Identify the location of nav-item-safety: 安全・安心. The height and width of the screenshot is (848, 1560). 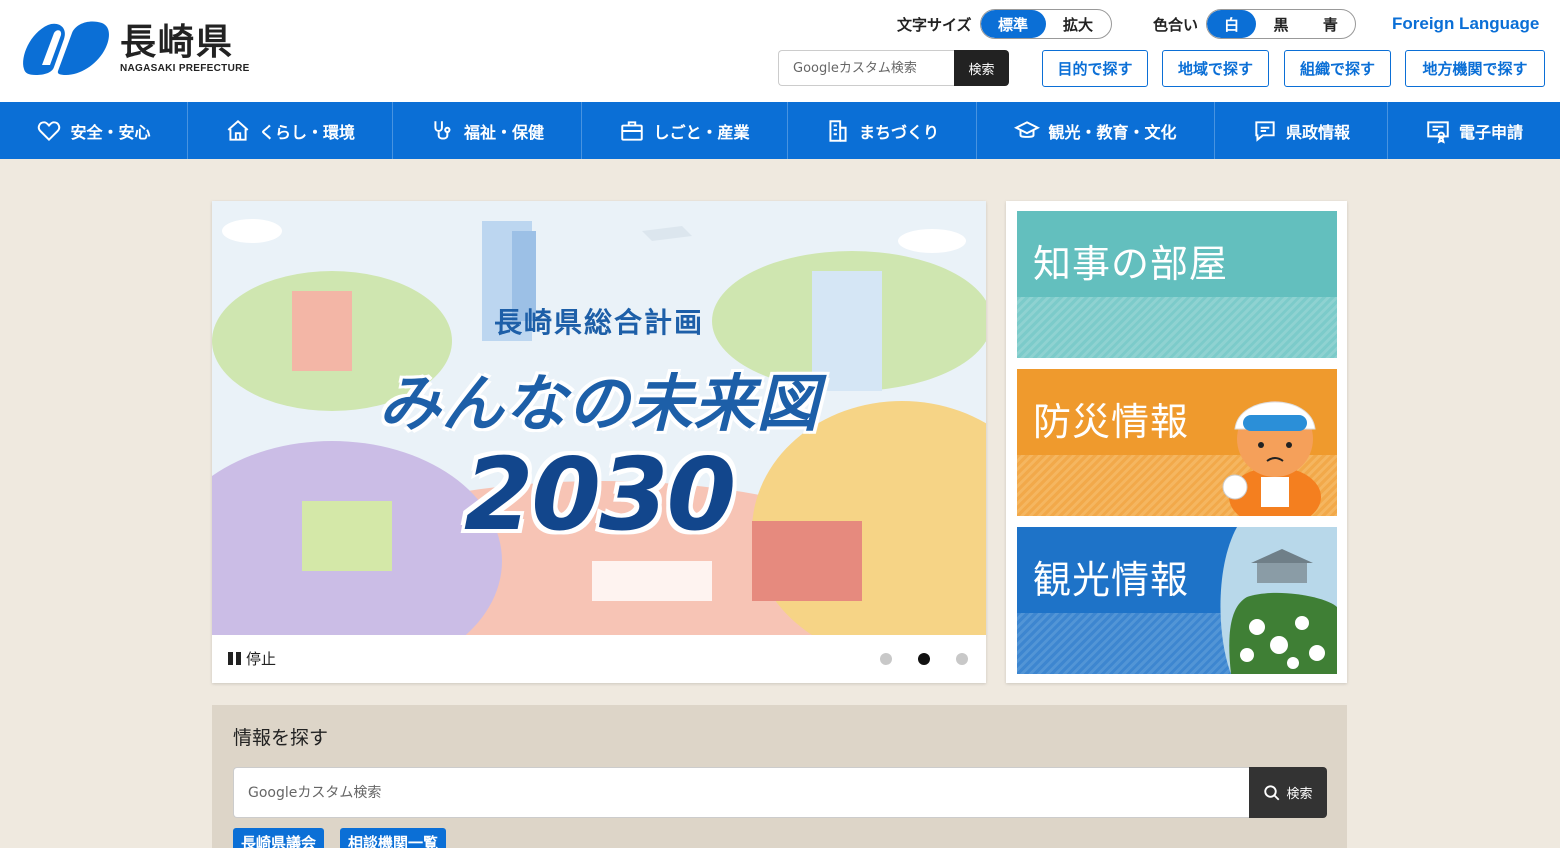
(94, 130).